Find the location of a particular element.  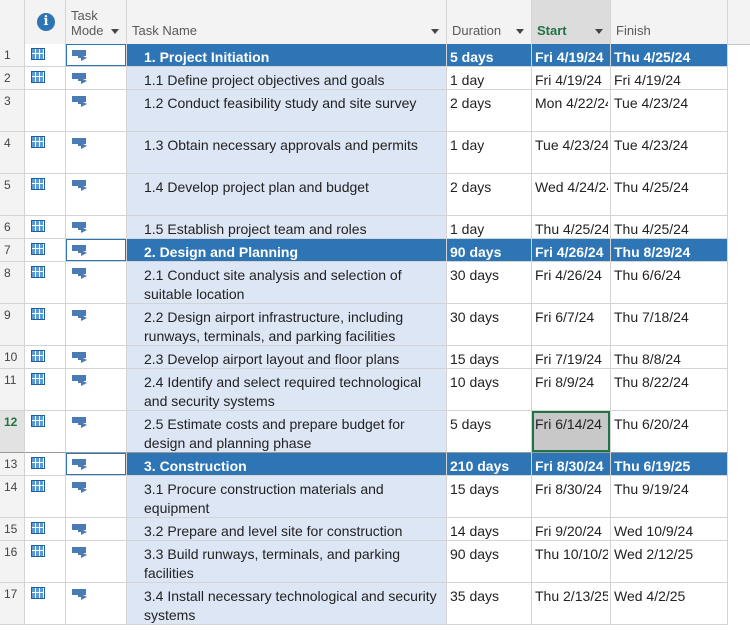

row-id-cell: 1 is located at coordinates (12, 55).